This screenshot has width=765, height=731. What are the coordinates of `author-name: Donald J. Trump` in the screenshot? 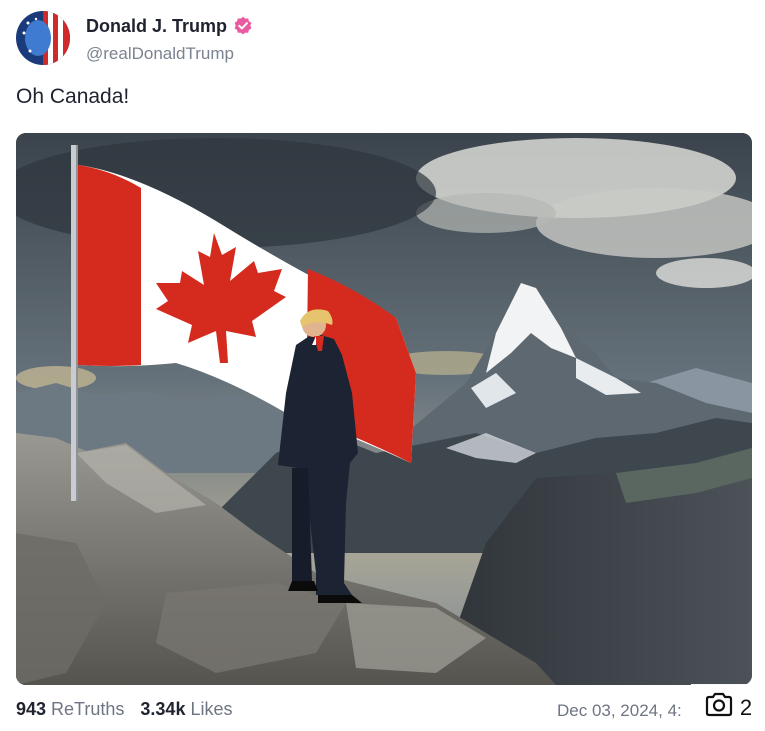 It's located at (156, 26).